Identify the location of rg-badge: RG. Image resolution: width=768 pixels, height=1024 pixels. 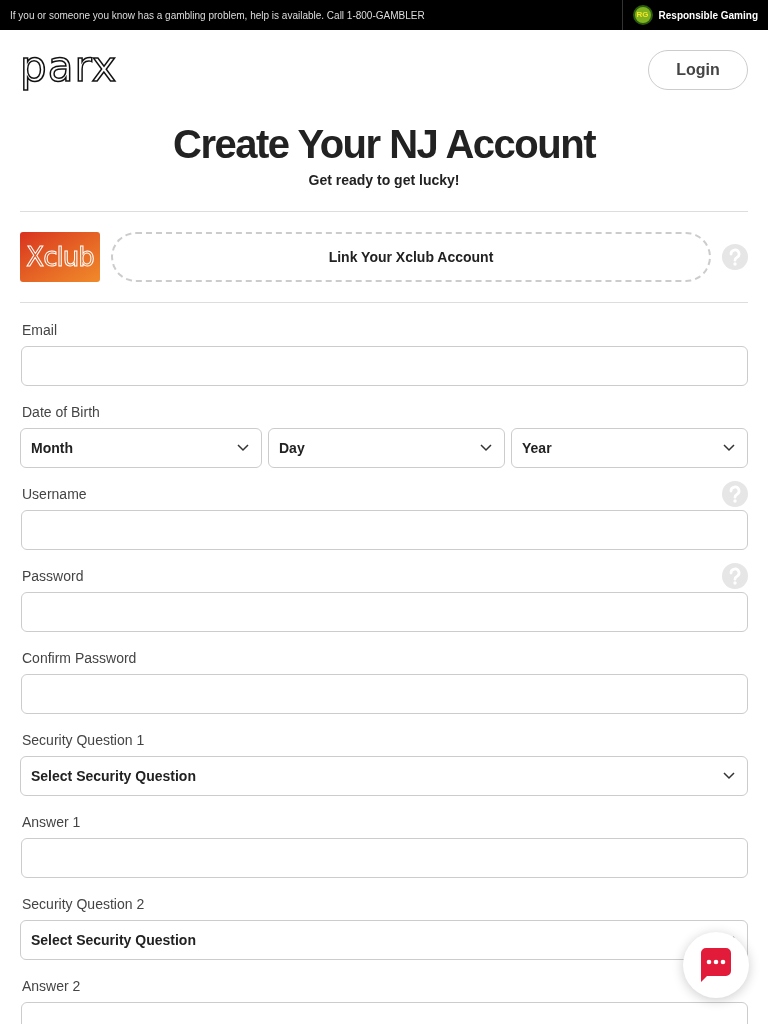
(642, 15).